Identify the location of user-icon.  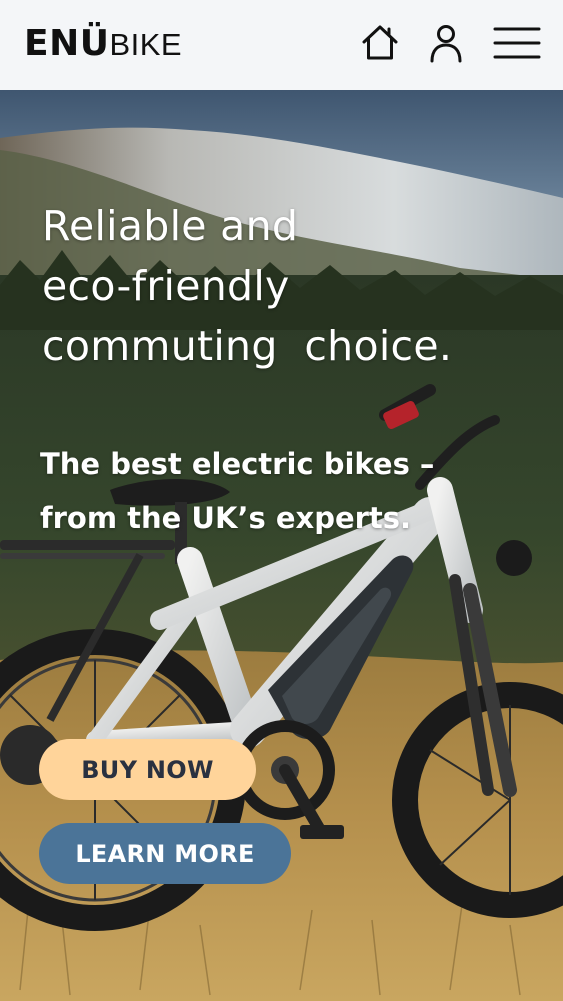
(446, 44).